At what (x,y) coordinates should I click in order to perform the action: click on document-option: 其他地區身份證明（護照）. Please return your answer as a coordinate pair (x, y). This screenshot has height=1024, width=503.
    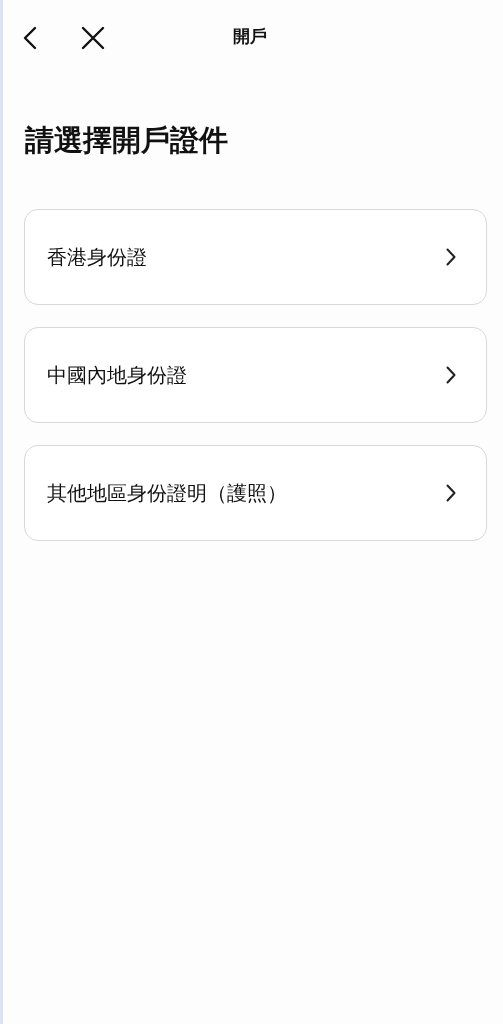
    Looking at the image, I should click on (255, 493).